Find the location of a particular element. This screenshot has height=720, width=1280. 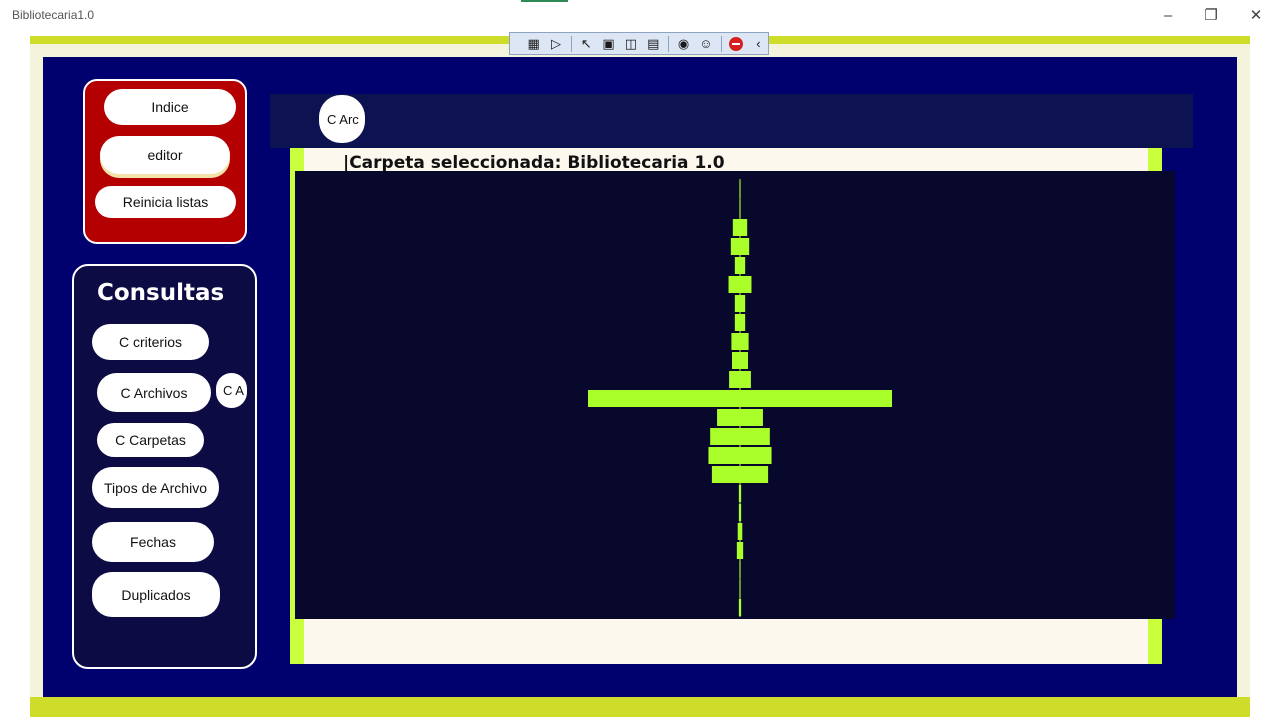

selected-folder-label: |Carpeta seleccionada: Bibliotecaria 1.0 is located at coordinates (534, 163).